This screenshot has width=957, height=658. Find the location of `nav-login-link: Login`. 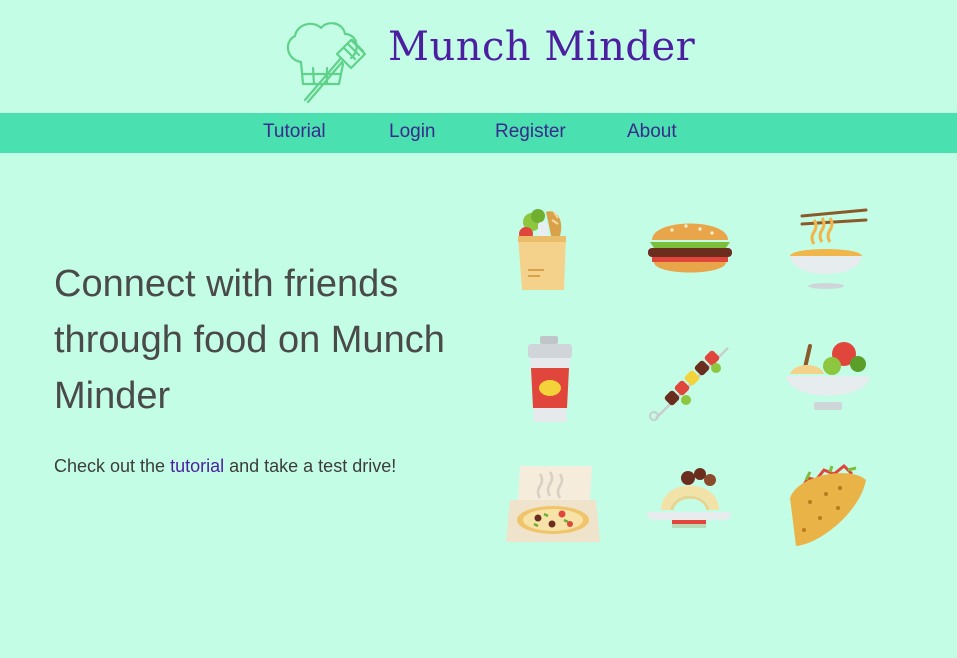

nav-login-link: Login is located at coordinates (412, 133).